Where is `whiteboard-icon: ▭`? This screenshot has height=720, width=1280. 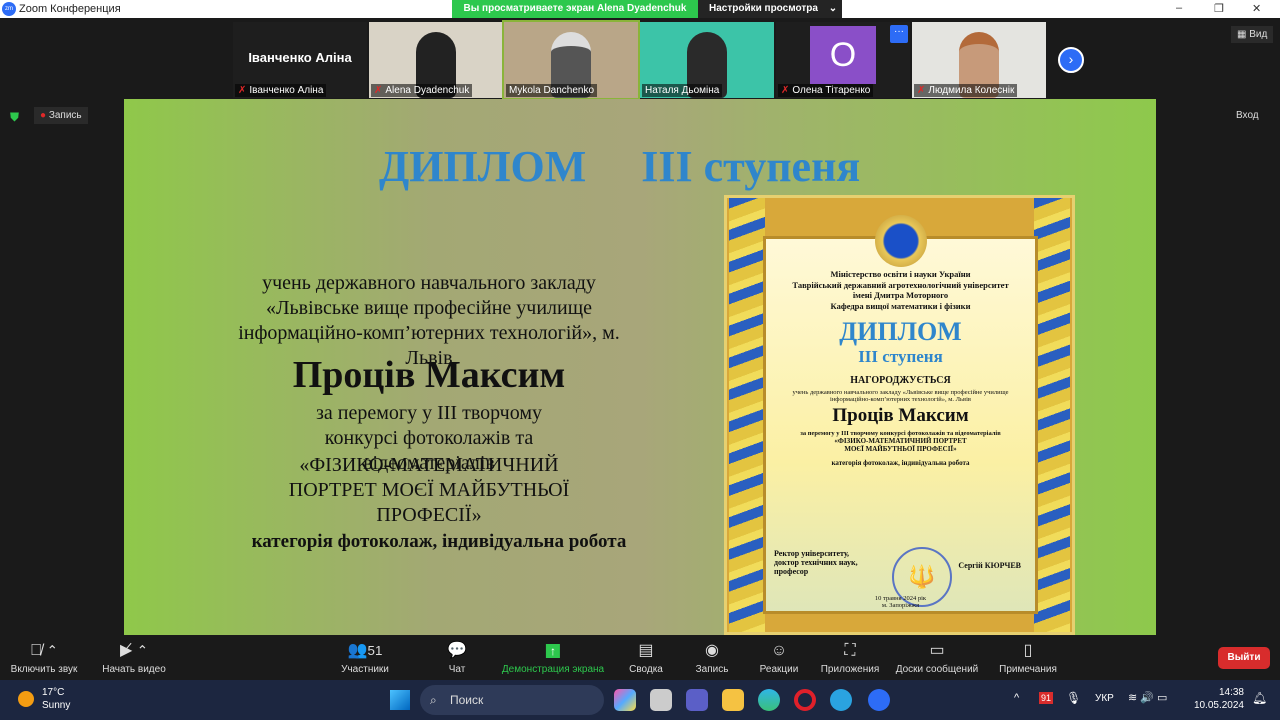 whiteboard-icon: ▭ is located at coordinates (937, 650).